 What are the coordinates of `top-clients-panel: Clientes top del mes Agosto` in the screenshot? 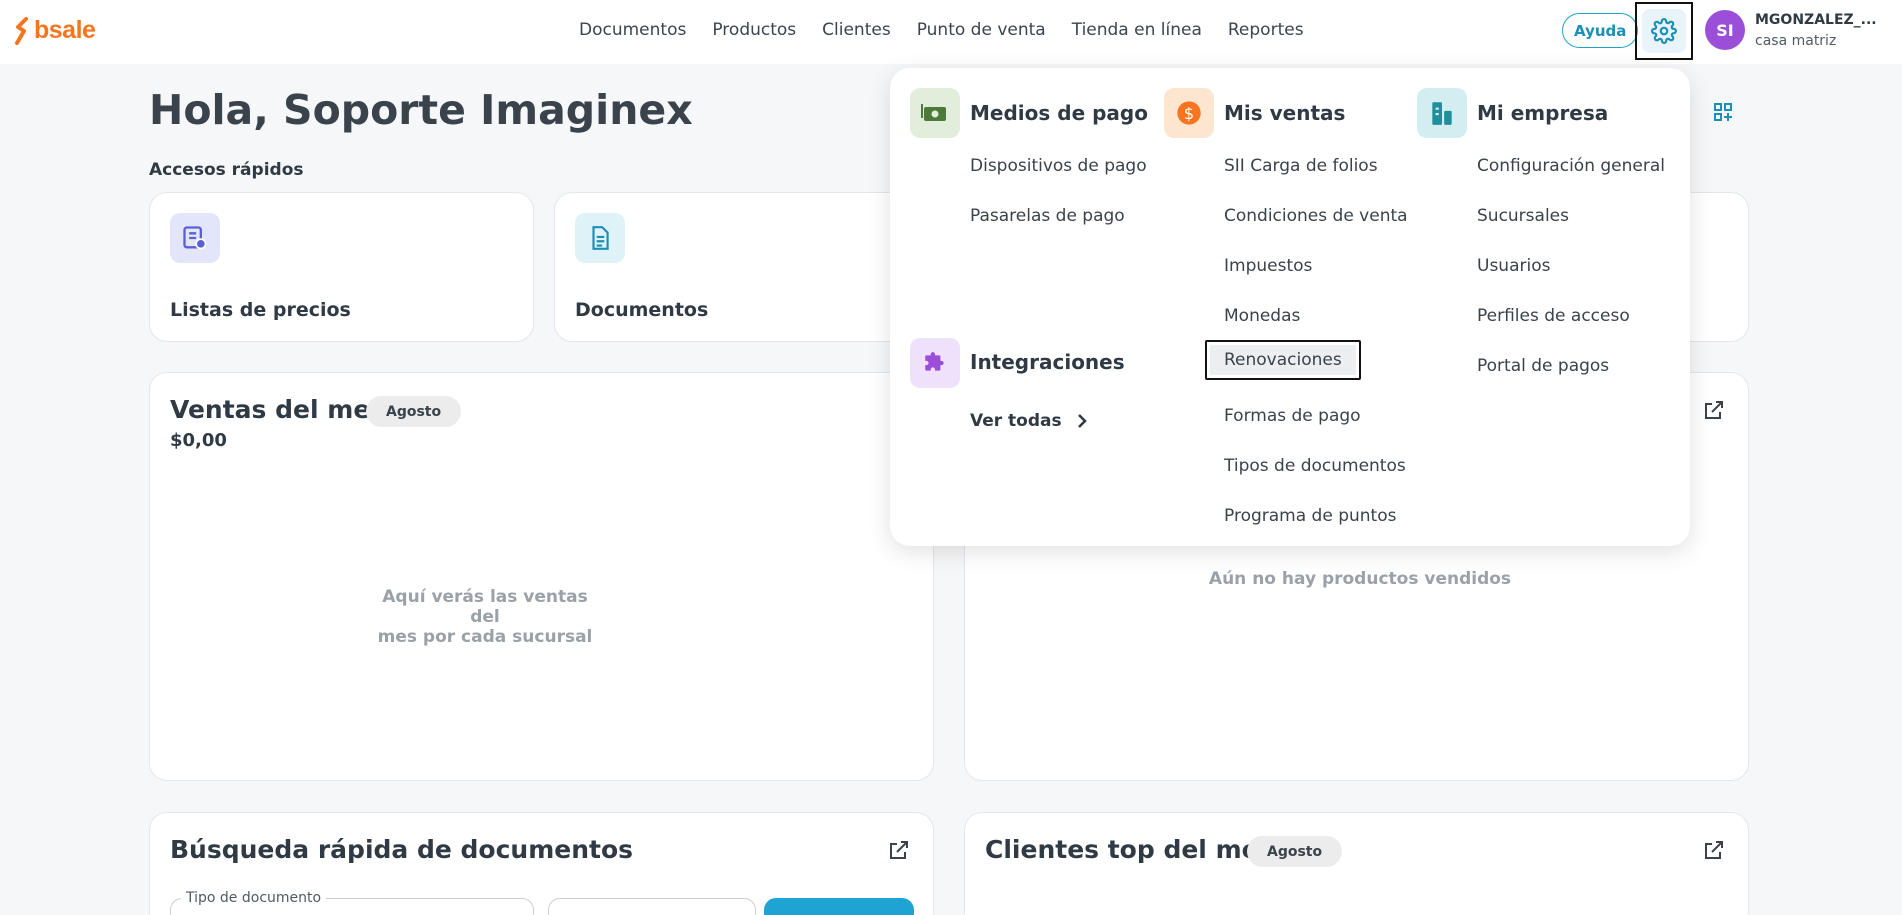 It's located at (1356, 863).